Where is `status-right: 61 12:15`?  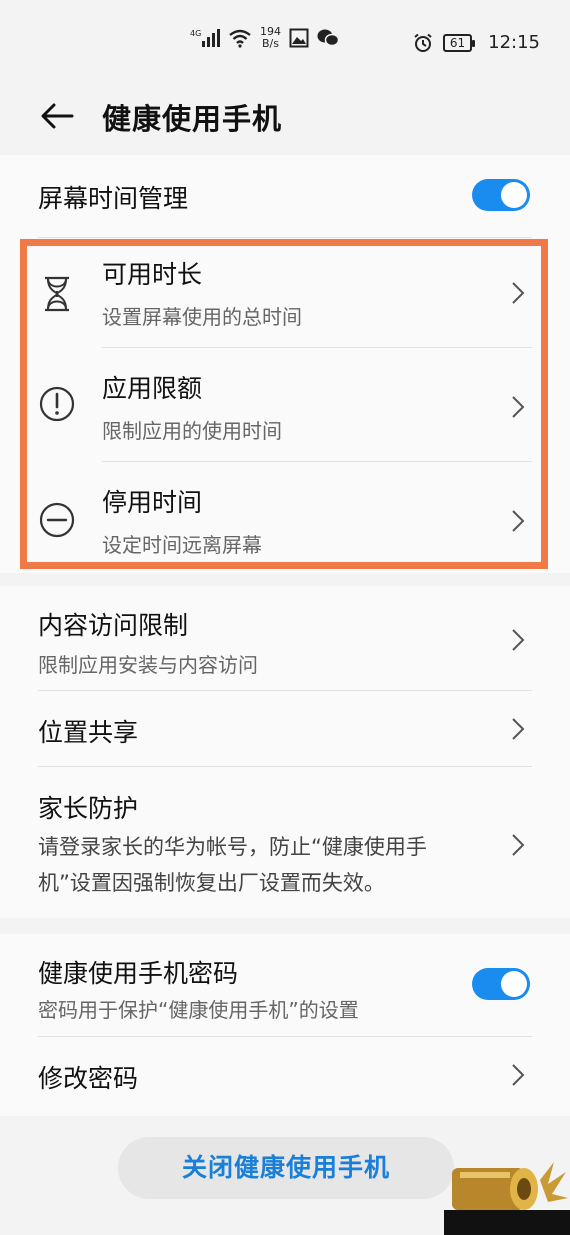 status-right: 61 12:15 is located at coordinates (476, 42).